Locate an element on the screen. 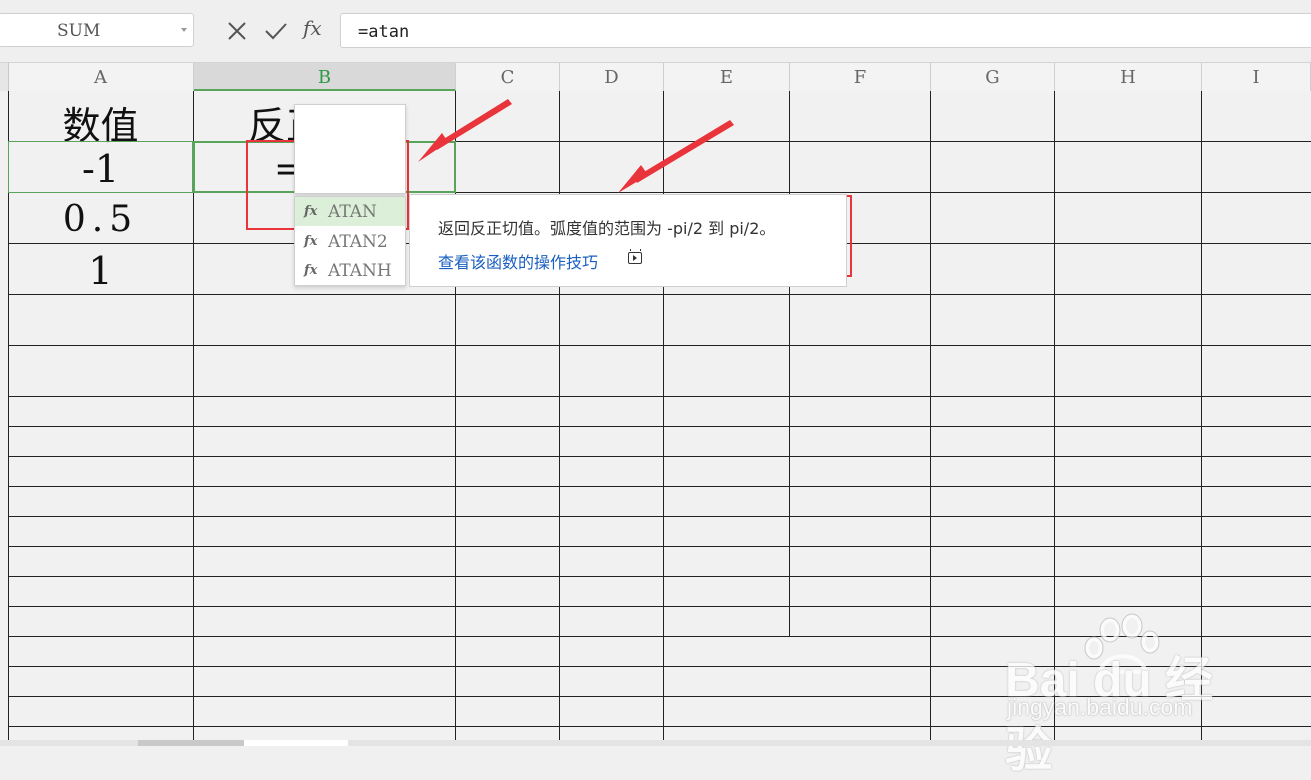 This screenshot has height=780, width=1311. watermark-url: jingyan.baidu.com is located at coordinates (1100, 707).